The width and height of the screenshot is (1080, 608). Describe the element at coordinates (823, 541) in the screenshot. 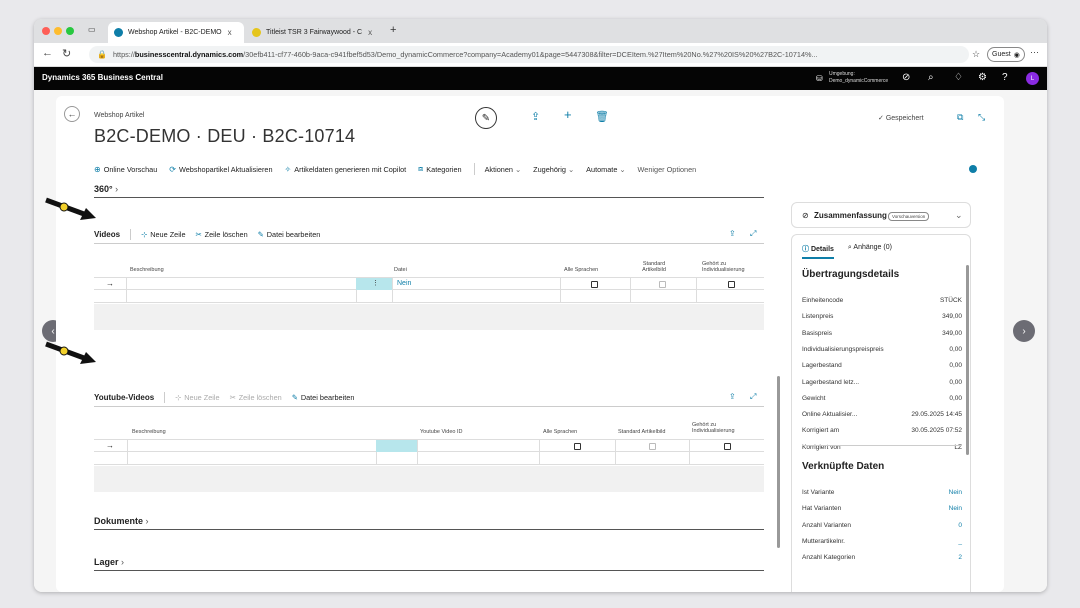

I see `fact-label: Mutterartikelnr.` at that location.